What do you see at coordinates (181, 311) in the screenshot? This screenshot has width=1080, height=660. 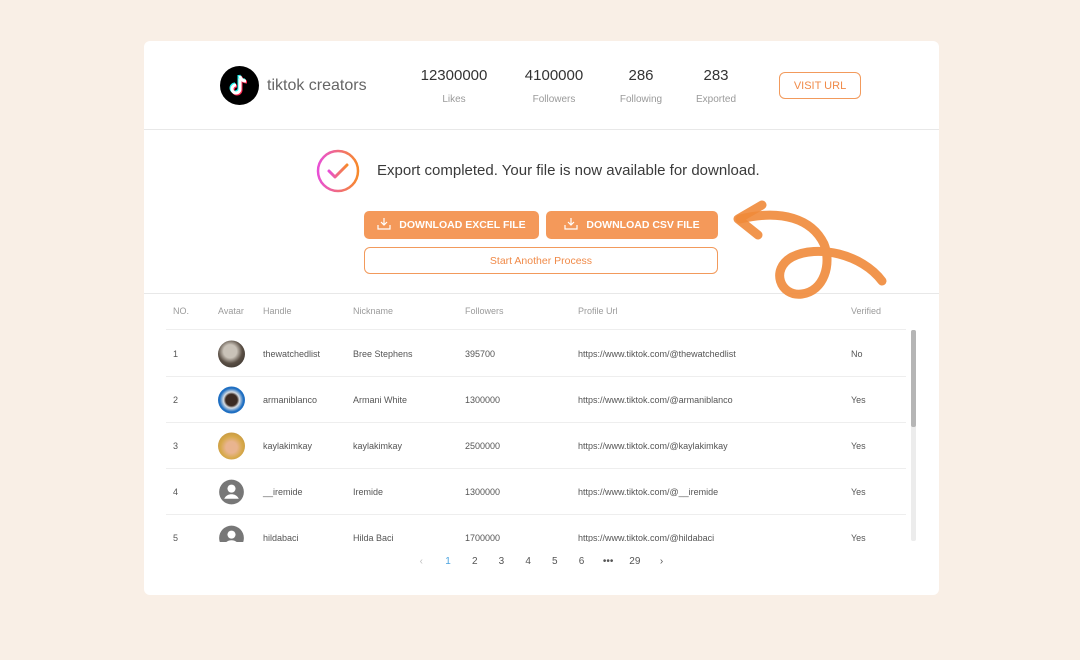 I see `column-header-no: NO.` at bounding box center [181, 311].